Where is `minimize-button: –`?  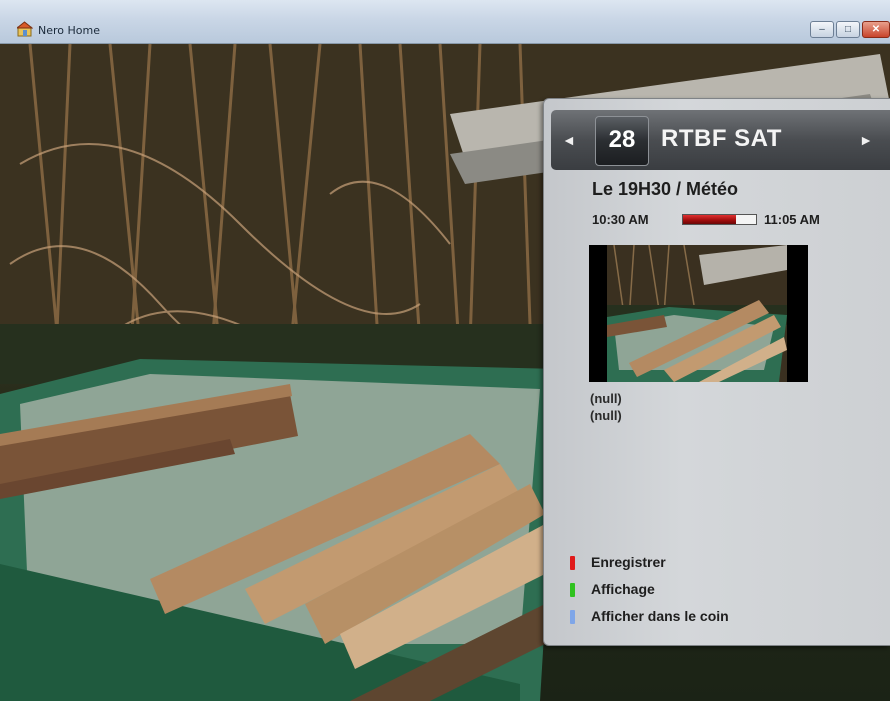
minimize-button: – is located at coordinates (822, 29).